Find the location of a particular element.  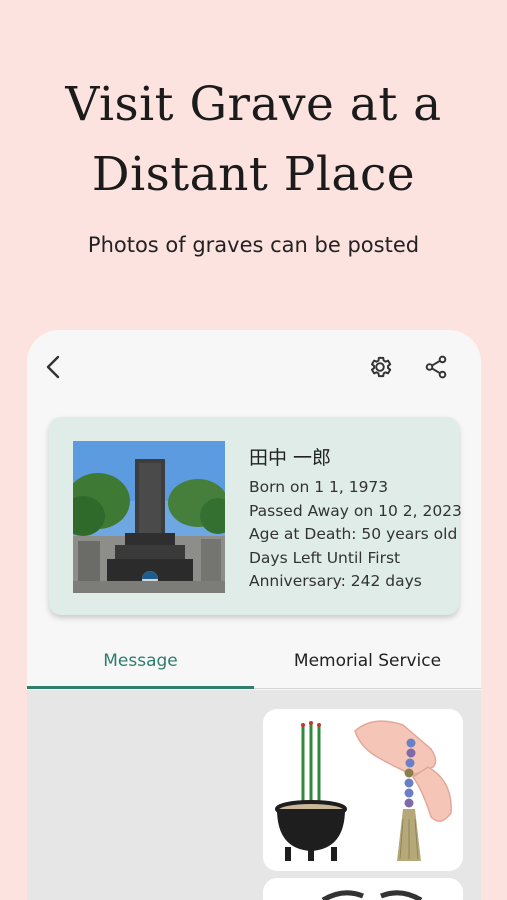

share-icon is located at coordinates (436, 367).